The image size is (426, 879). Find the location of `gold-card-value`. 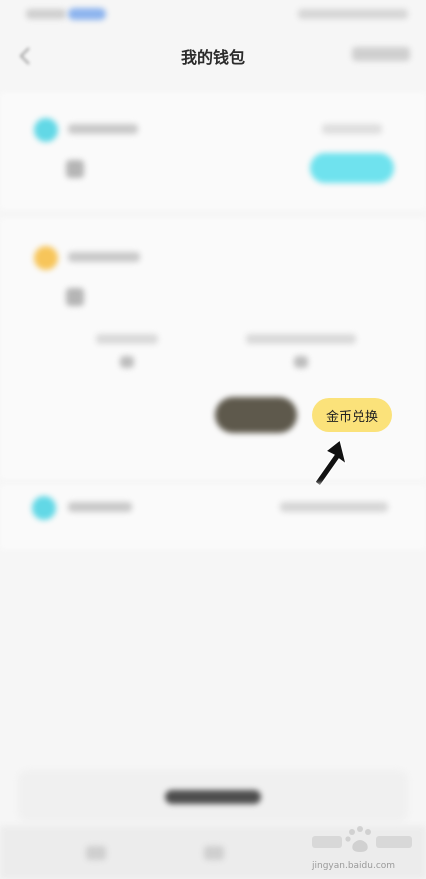

gold-card-value is located at coordinates (75, 297).